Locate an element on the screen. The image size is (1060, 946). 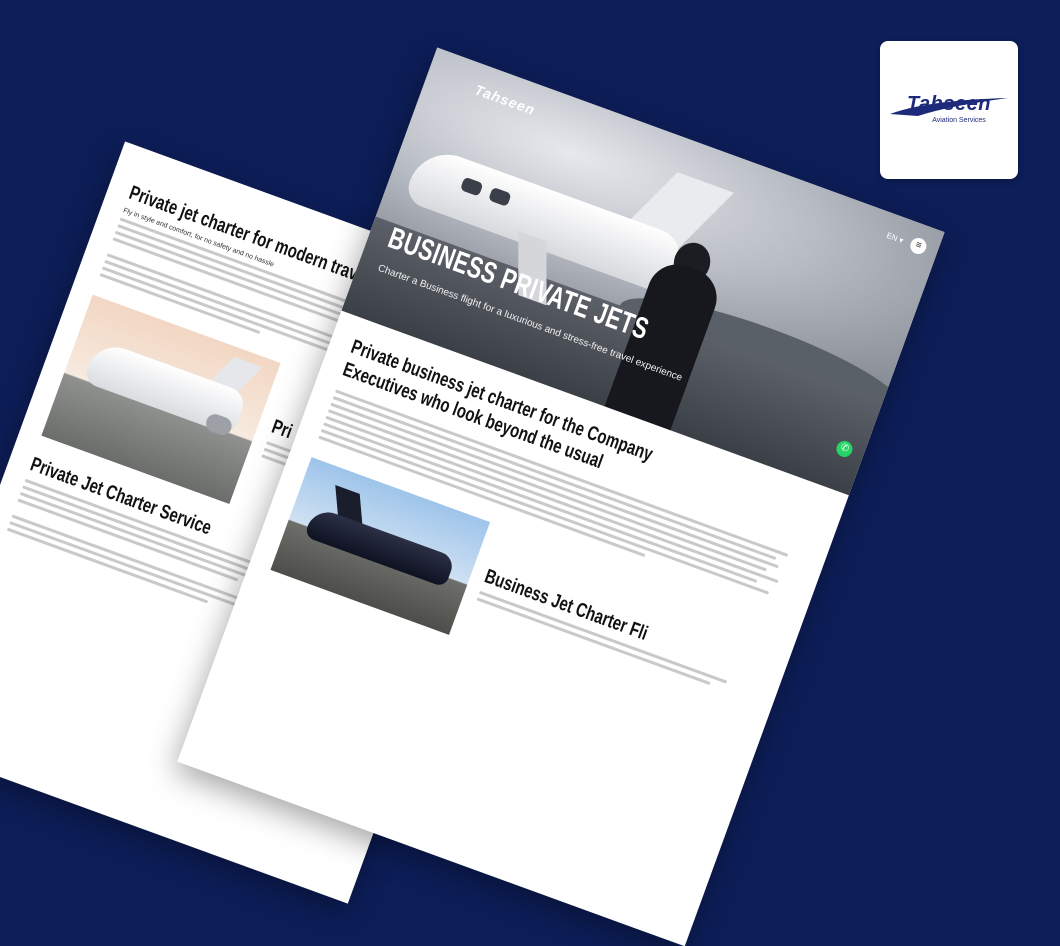
brand-logo-card: Tahseen Aviation Services is located at coordinates (949, 110).